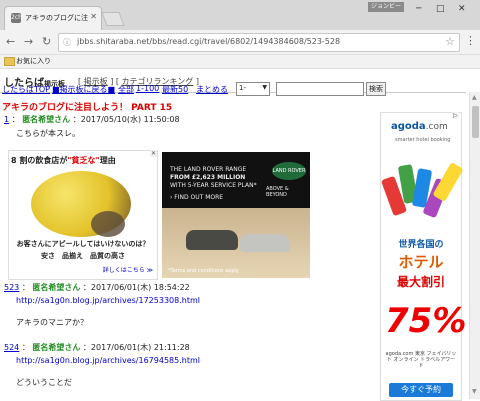 Image resolution: width=480 pixels, height=401 pixels. What do you see at coordinates (213, 185) in the screenshot?
I see `ad-lr-line3: WITH 5-YEAR SERVICE PLAN*` at bounding box center [213, 185].